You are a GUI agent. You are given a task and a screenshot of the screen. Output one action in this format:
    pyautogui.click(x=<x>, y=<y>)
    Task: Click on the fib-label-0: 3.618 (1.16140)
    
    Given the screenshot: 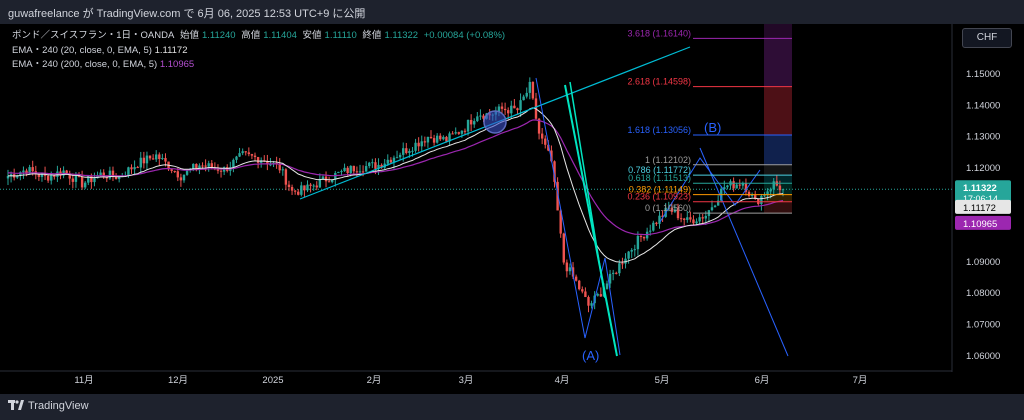 What is the action you would take?
    pyautogui.click(x=659, y=33)
    